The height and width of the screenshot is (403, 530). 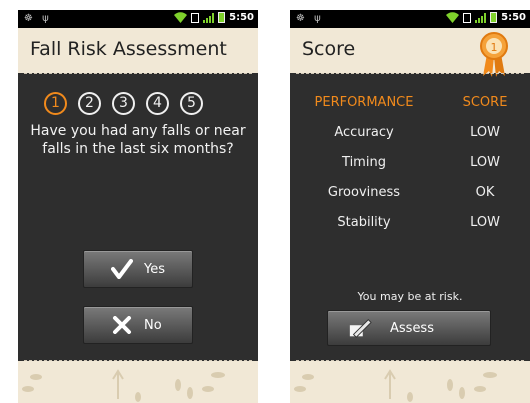 I want to click on risk-message: You may be at risk., so click(x=410, y=296).